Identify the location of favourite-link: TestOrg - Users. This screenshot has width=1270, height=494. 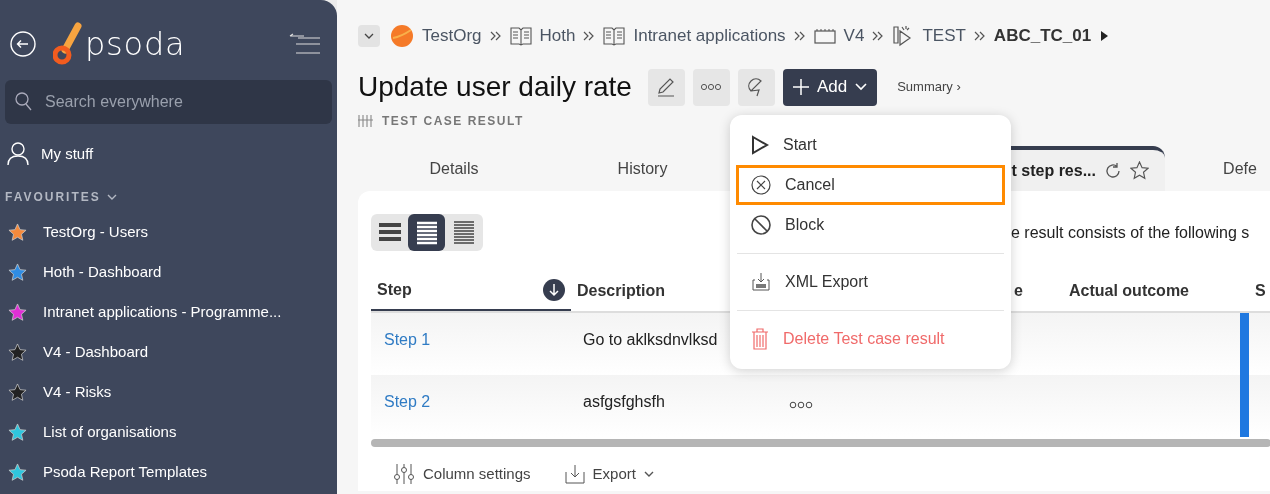
(168, 232).